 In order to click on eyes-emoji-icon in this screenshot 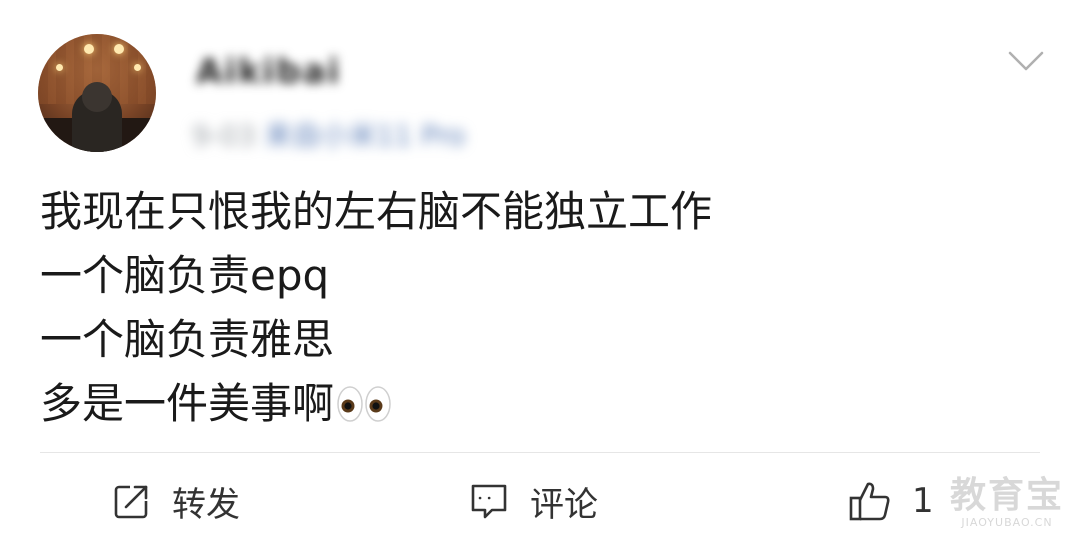, I will do `click(364, 404)`.